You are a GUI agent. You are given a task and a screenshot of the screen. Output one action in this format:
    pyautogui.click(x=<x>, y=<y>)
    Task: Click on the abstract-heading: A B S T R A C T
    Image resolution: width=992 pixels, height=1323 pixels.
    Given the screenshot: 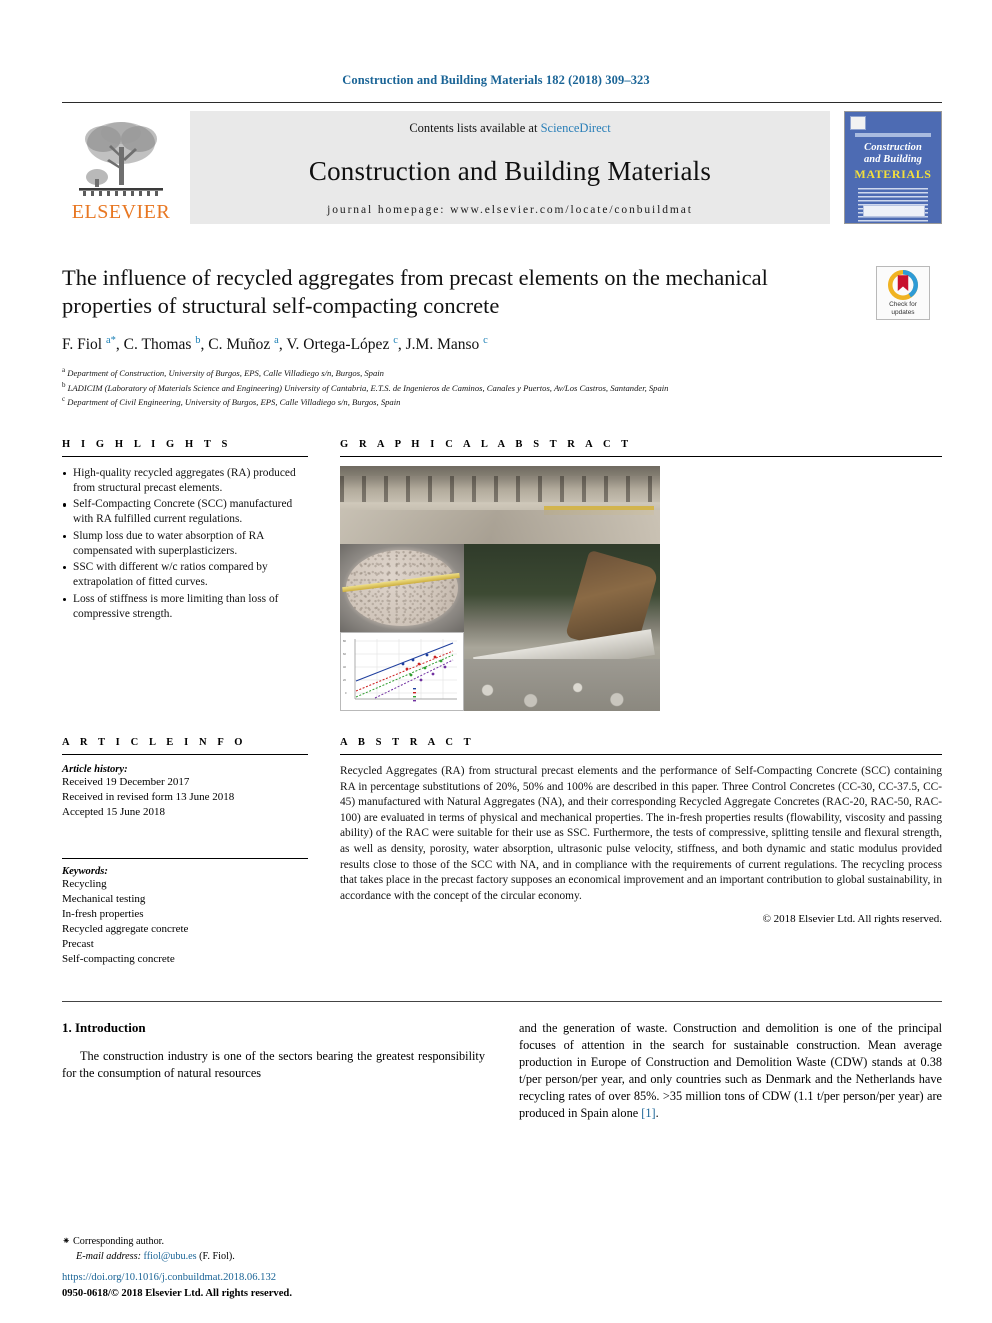 What is the action you would take?
    pyautogui.click(x=407, y=743)
    